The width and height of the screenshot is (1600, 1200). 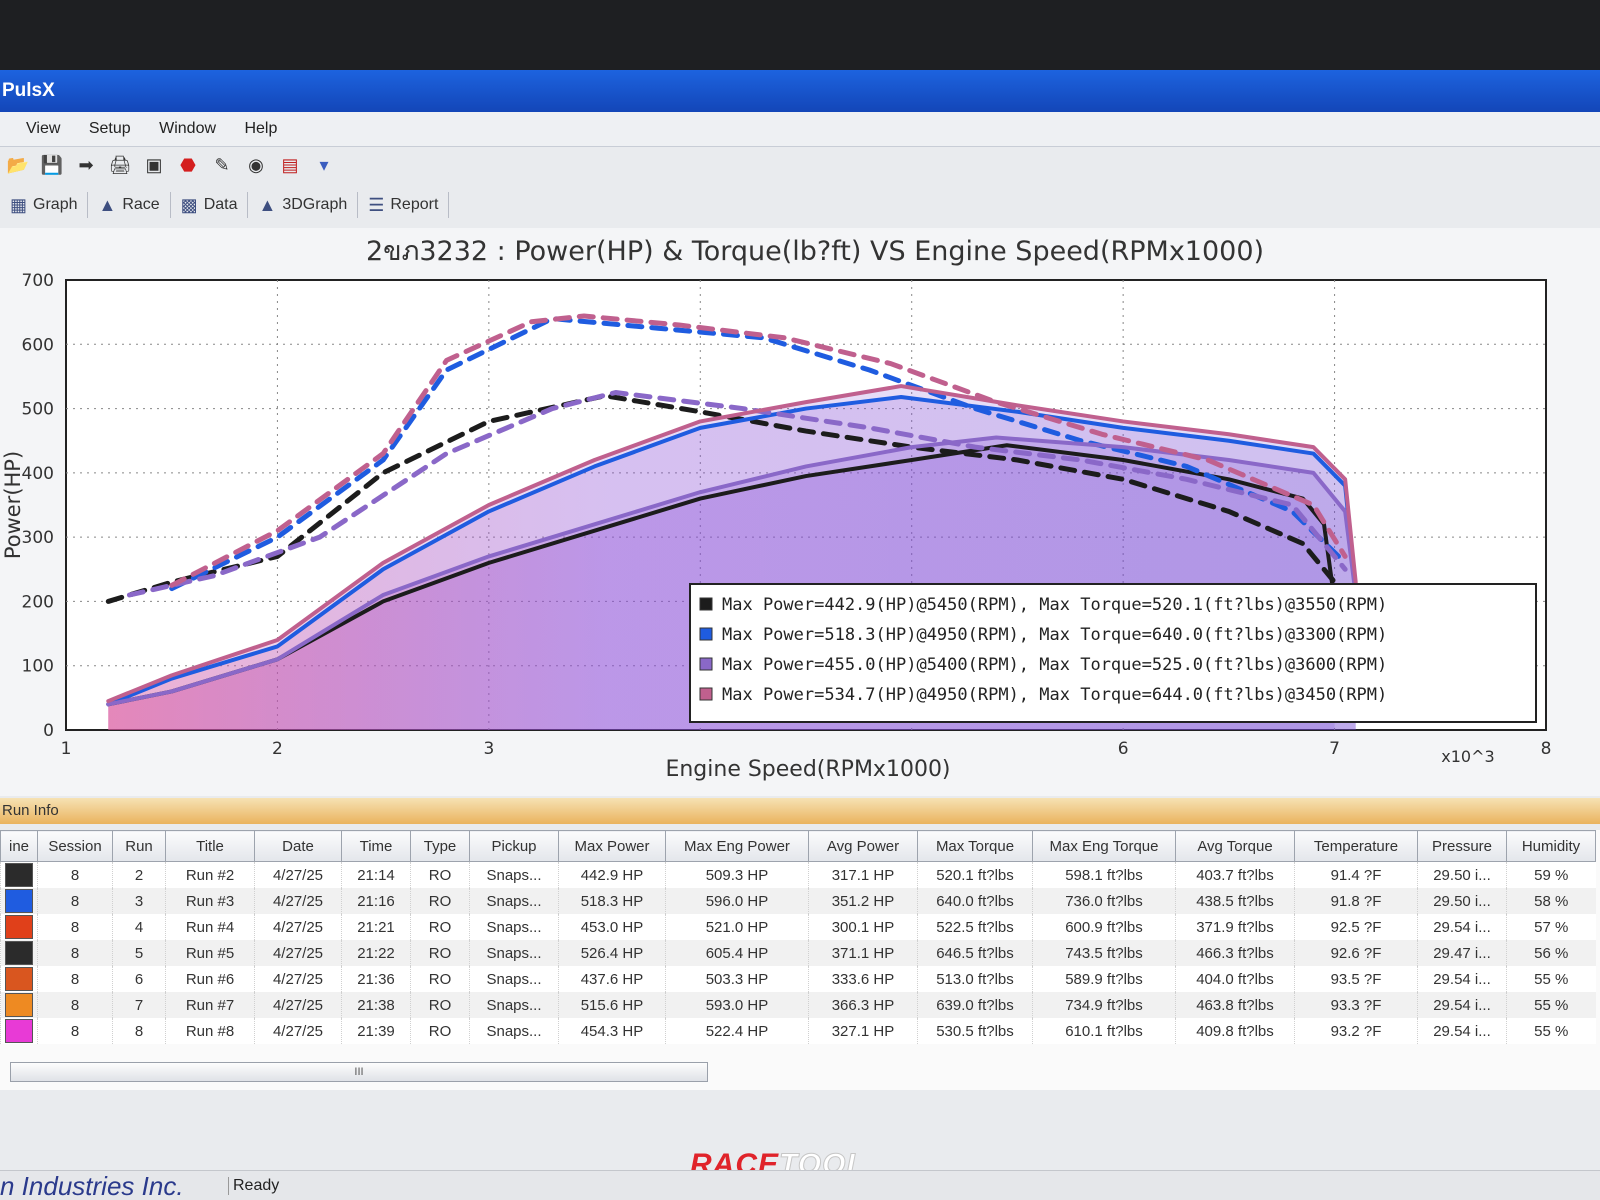 What do you see at coordinates (1104, 979) in the screenshot?
I see `cell-max-eng-torque: 589.9 ft?lbs` at bounding box center [1104, 979].